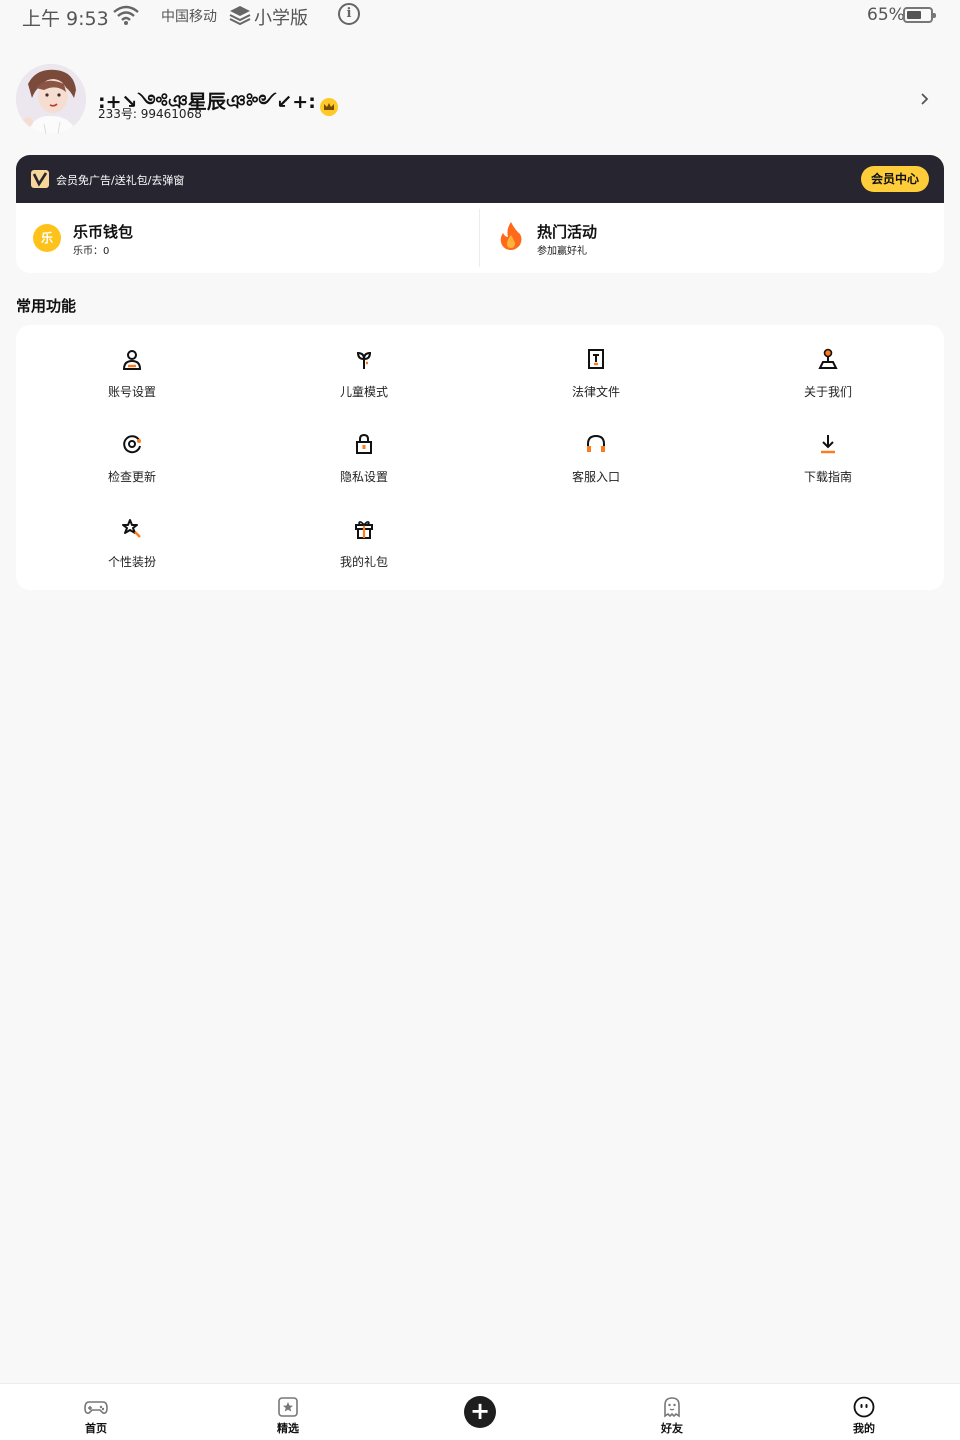 The image size is (960, 1440). Describe the element at coordinates (596, 444) in the screenshot. I see `headset-icon` at that location.